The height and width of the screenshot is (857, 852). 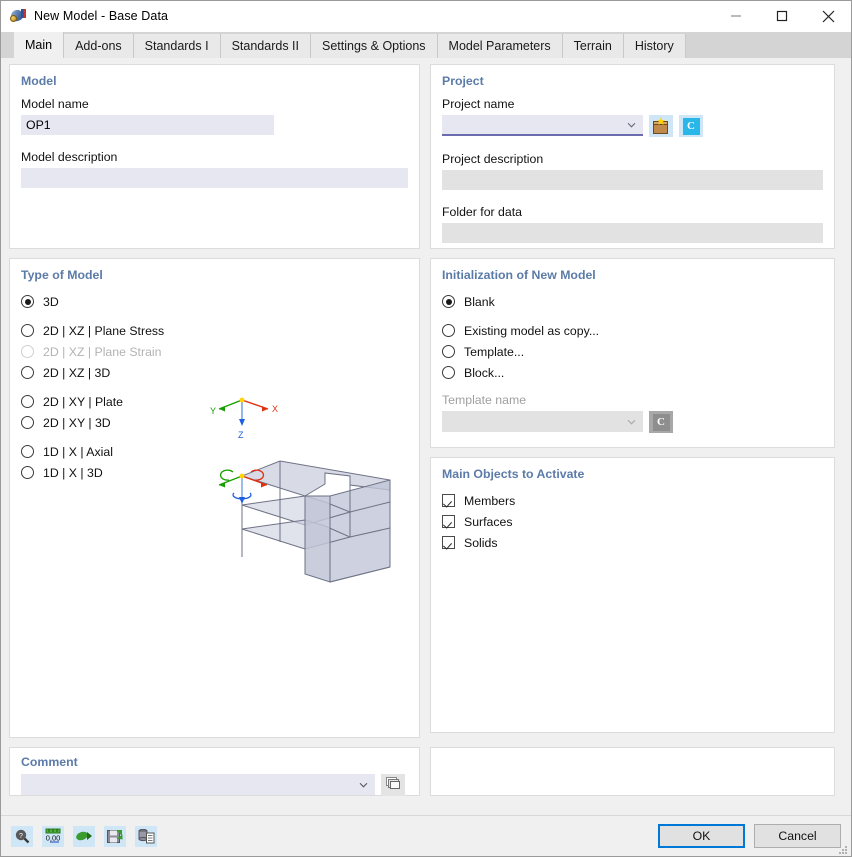 I want to click on new-project-button: ★, so click(x=661, y=126).